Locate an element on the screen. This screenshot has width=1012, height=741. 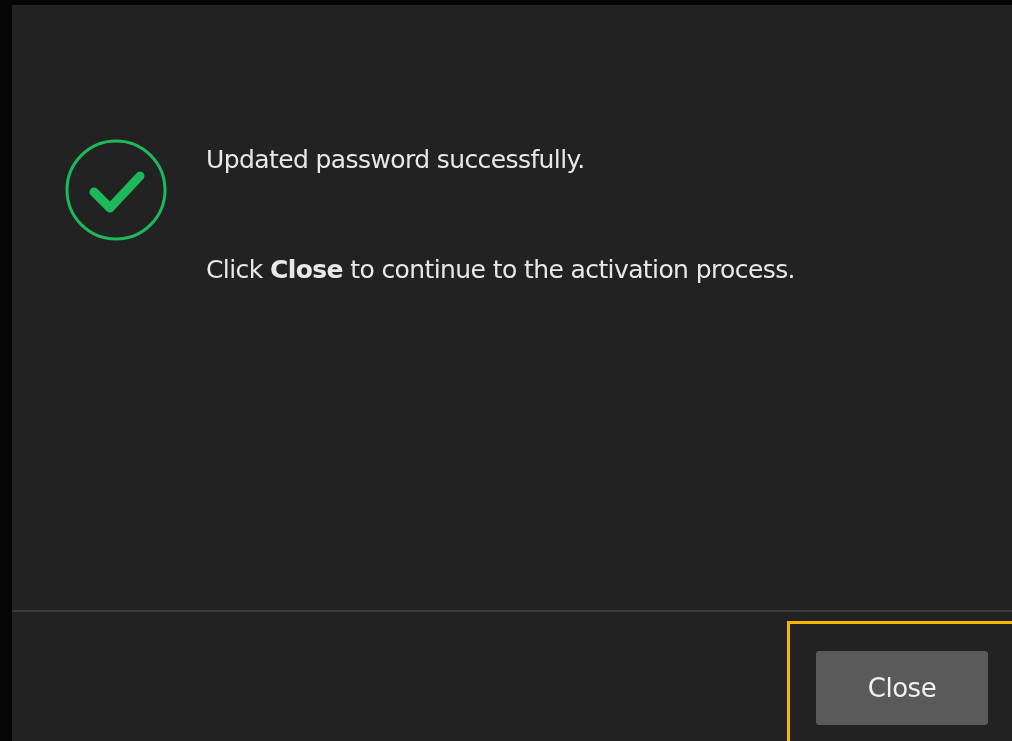
close-button: Close is located at coordinates (902, 688).